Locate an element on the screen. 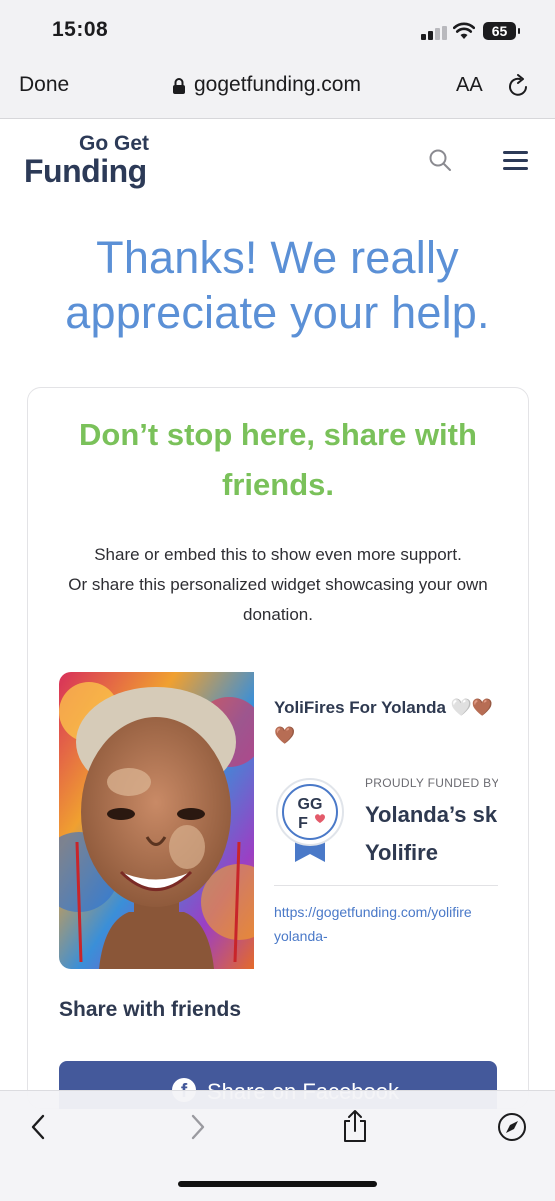 The height and width of the screenshot is (1201, 555). title-line1: Thanks! We really is located at coordinates (277, 257).